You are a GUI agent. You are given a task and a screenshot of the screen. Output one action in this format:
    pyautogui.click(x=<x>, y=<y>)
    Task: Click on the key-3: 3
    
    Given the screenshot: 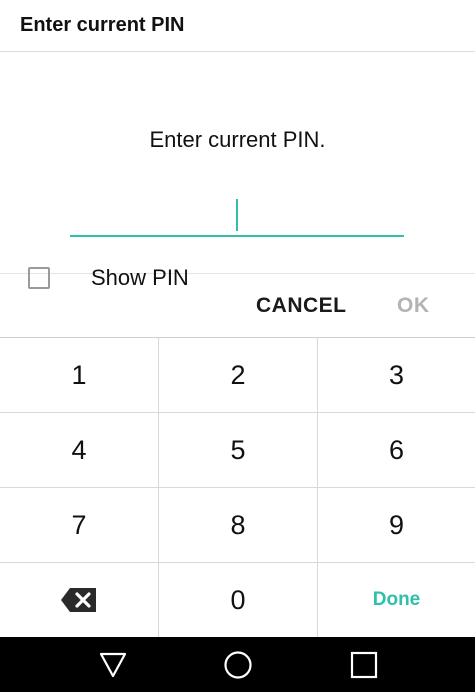 What is the action you would take?
    pyautogui.click(x=396, y=375)
    